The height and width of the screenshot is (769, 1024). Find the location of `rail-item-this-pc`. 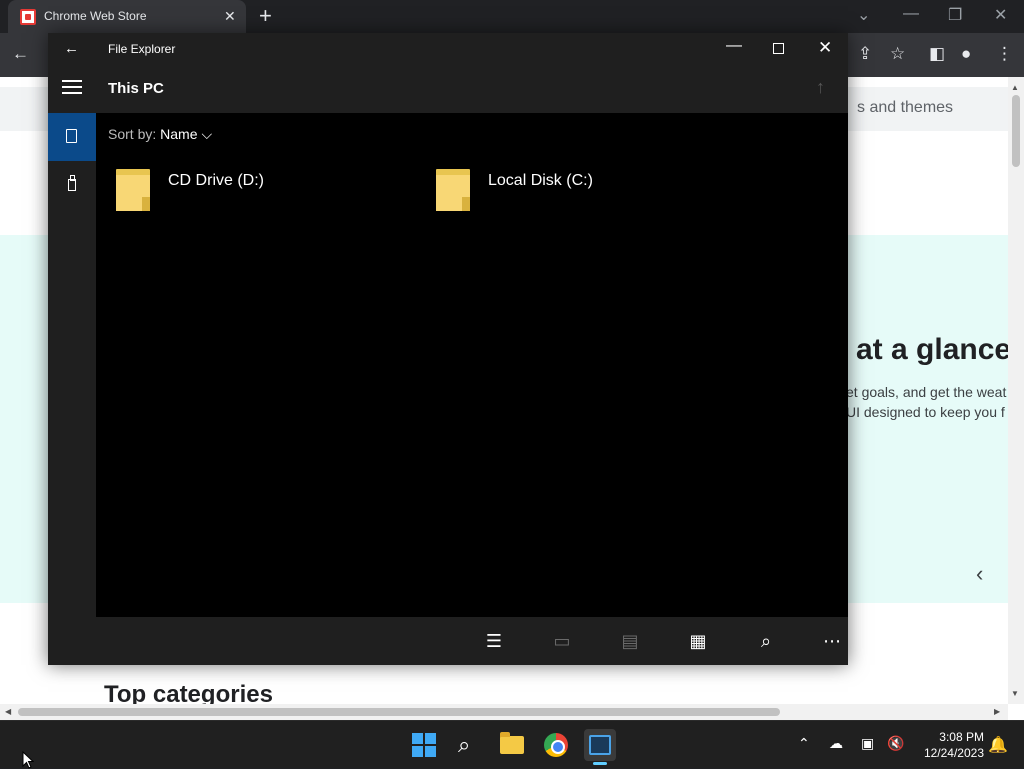

rail-item-this-pc is located at coordinates (72, 137).